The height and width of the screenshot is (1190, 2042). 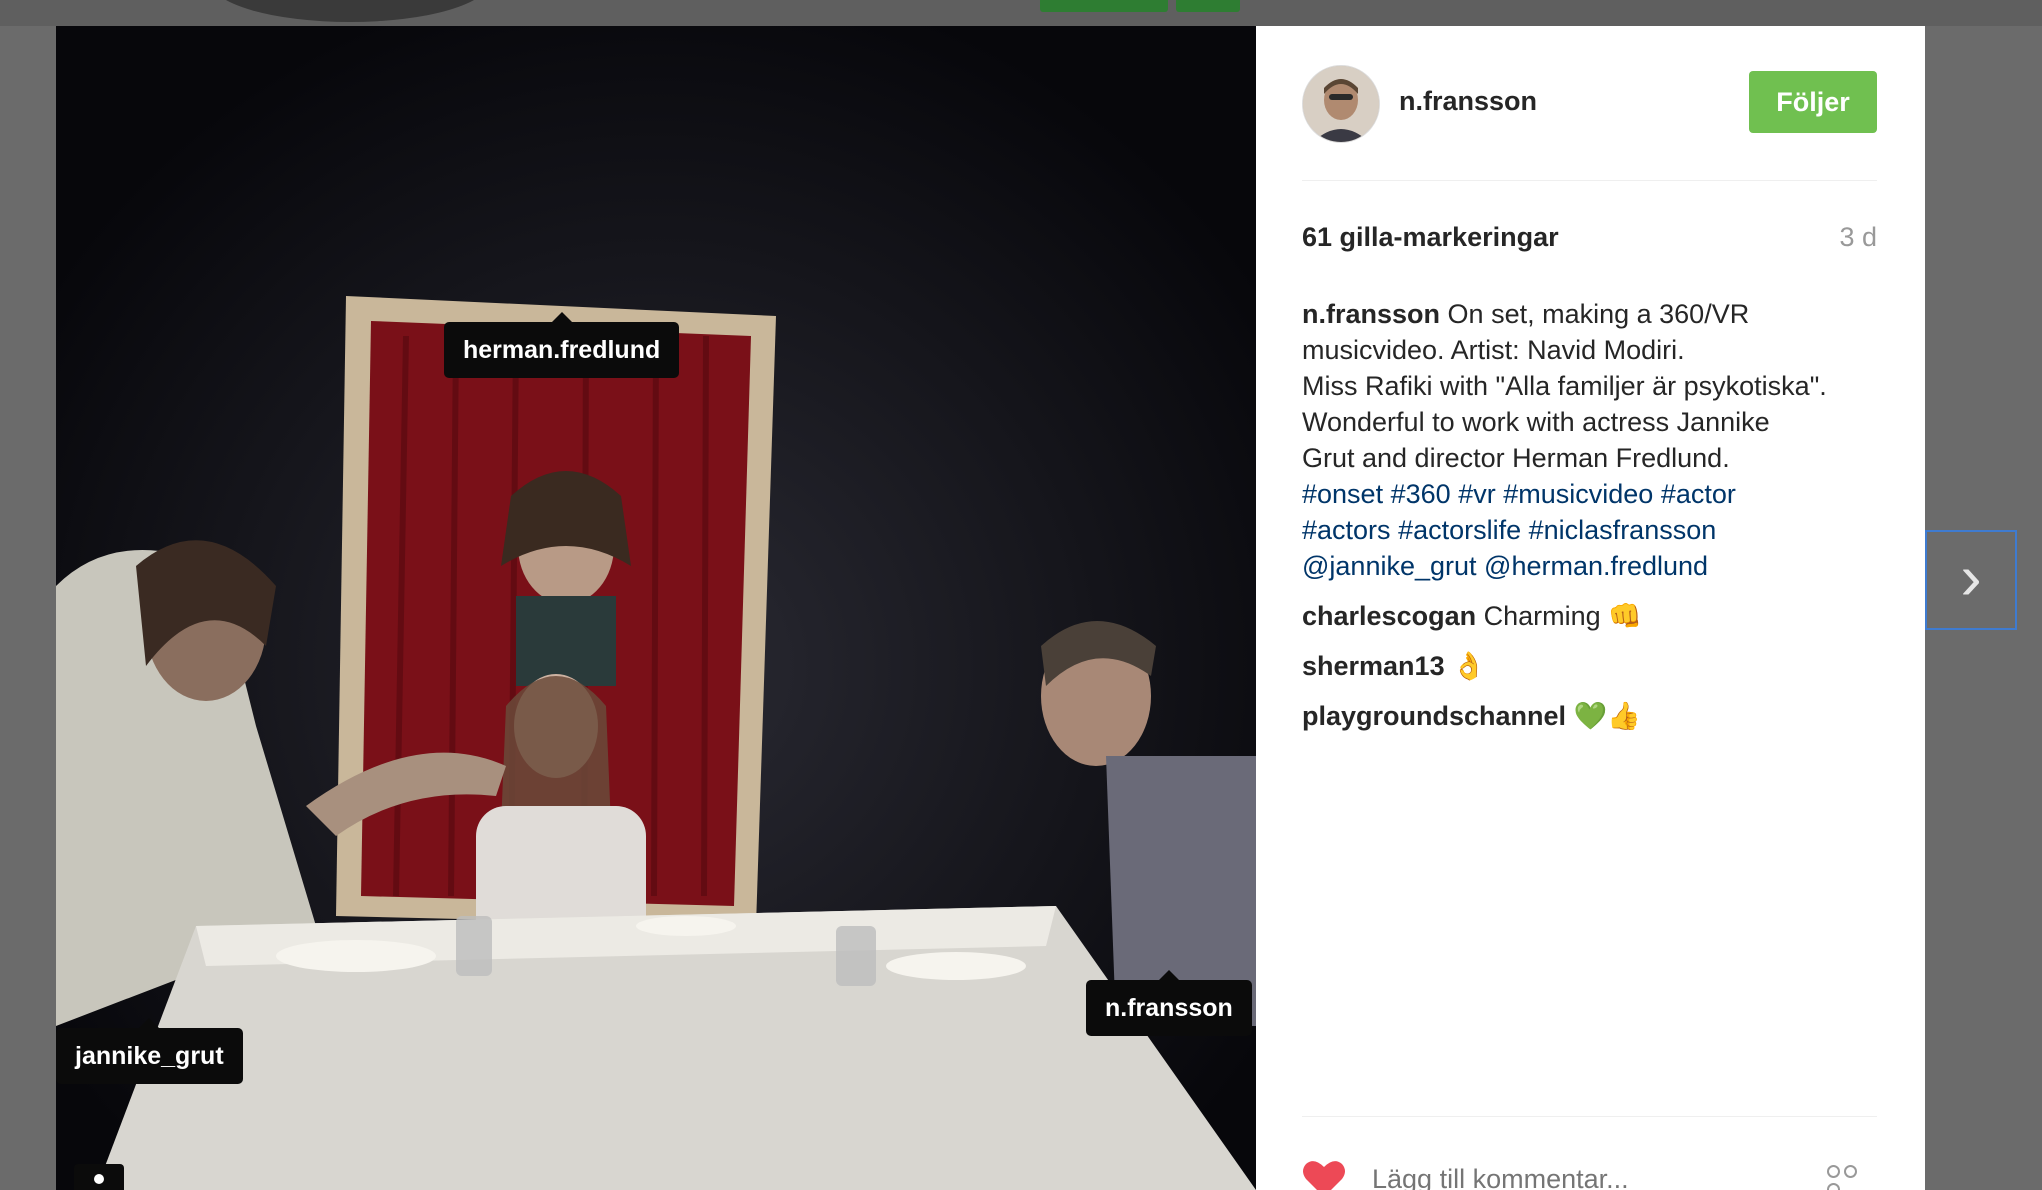 I want to click on hashtag-link: #niclasfransson, so click(x=1623, y=530).